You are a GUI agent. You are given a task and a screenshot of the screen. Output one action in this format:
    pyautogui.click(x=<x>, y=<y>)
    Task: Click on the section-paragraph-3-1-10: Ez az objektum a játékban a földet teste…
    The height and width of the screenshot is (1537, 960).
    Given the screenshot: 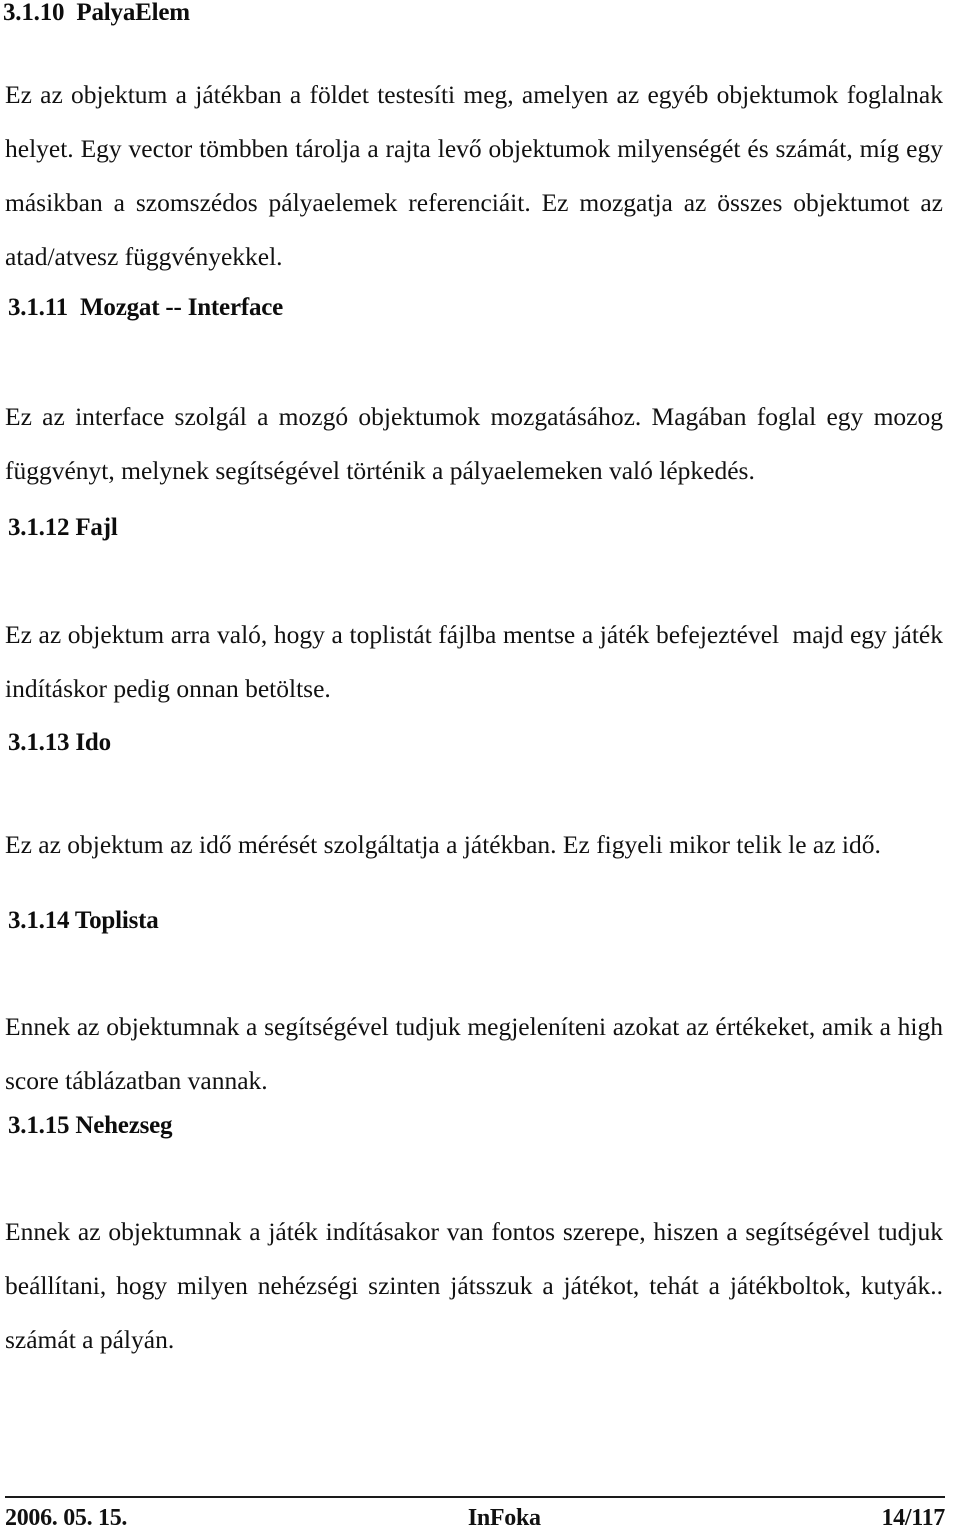 What is the action you would take?
    pyautogui.click(x=477, y=175)
    